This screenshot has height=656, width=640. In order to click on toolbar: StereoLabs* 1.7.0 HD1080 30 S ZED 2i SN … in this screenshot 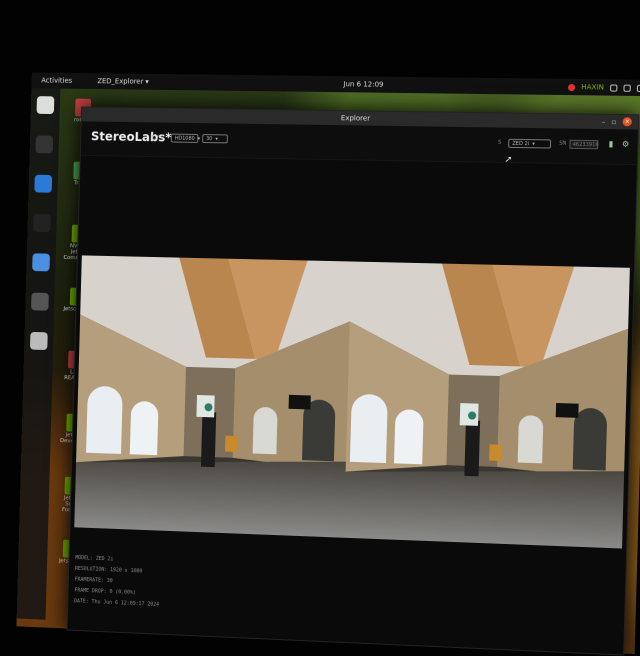, I will do `click(359, 143)`.